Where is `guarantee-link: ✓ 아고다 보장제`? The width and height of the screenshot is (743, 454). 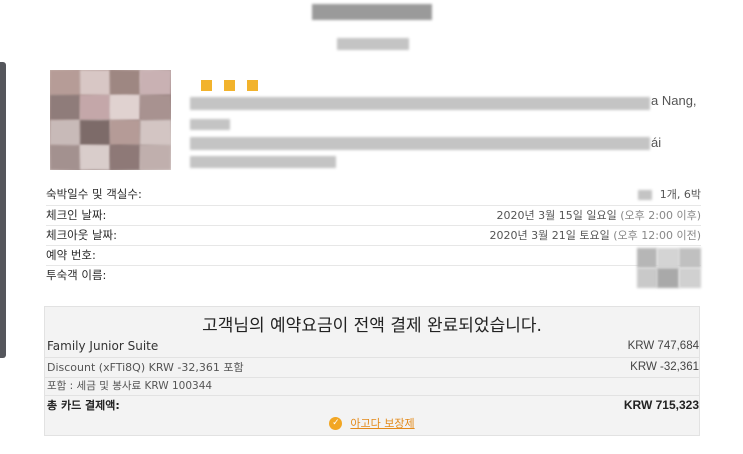
guarantee-link: ✓ 아고다 보장제 is located at coordinates (372, 423).